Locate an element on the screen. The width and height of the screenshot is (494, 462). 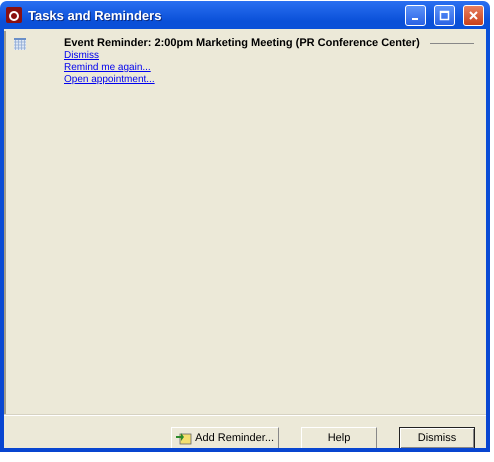
reminder-title: Event Reminder: 2:00pm Marketing Meeting (PR Conference Center) is located at coordinates (242, 43).